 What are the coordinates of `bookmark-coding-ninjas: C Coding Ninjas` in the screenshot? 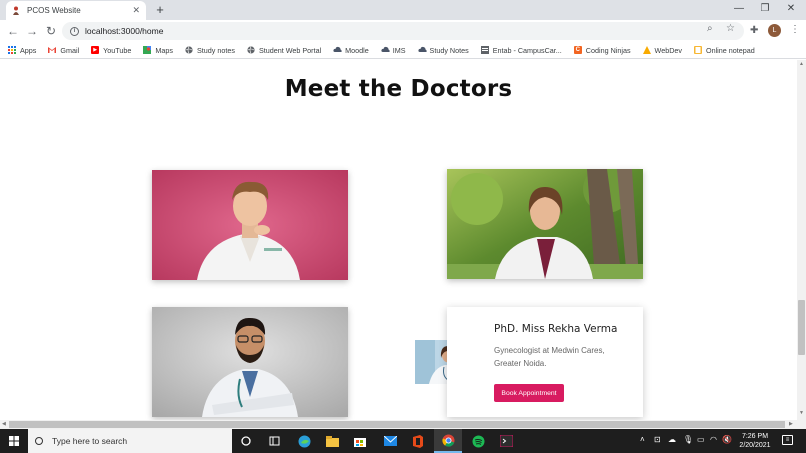 It's located at (602, 50).